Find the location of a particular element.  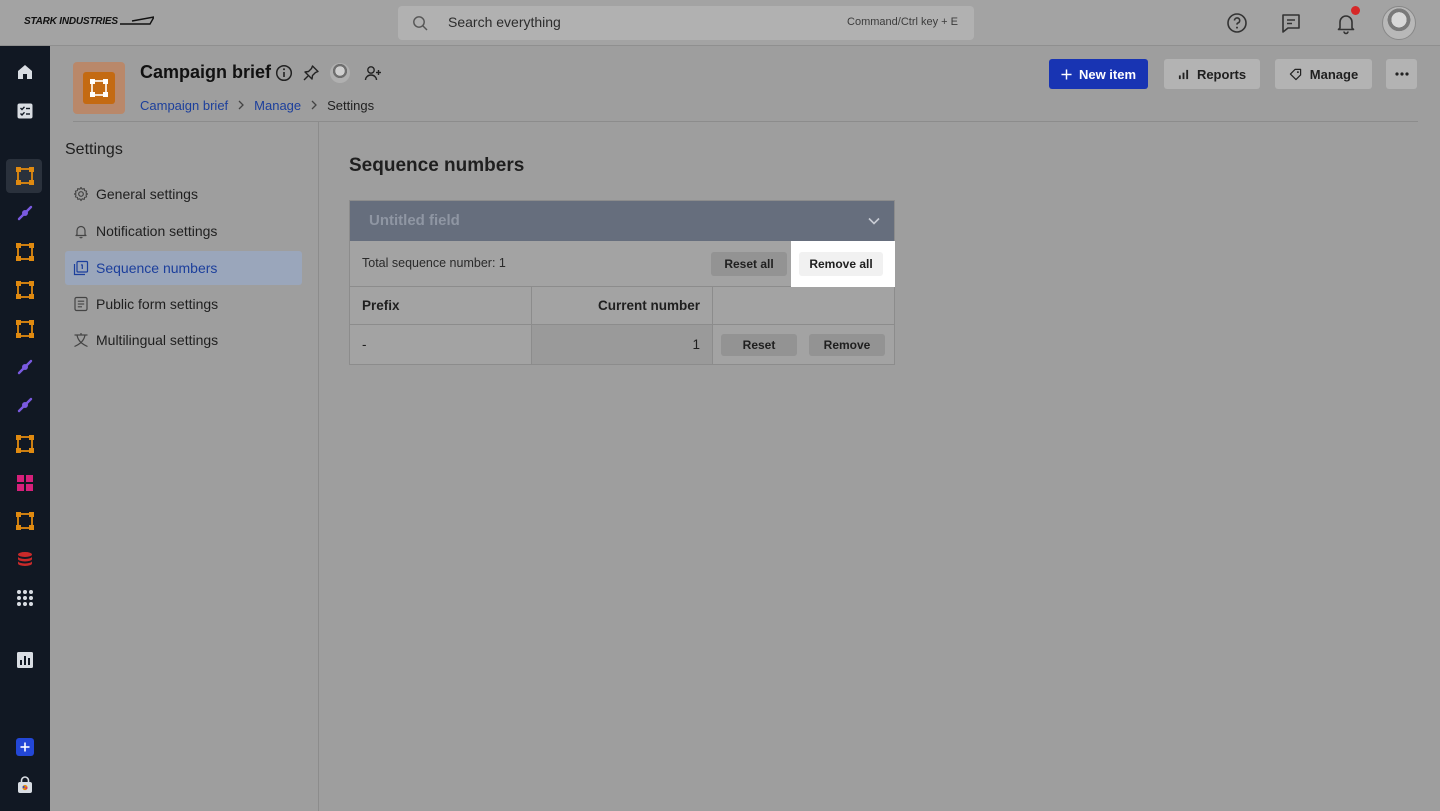

sequence-icon is located at coordinates (81, 268).